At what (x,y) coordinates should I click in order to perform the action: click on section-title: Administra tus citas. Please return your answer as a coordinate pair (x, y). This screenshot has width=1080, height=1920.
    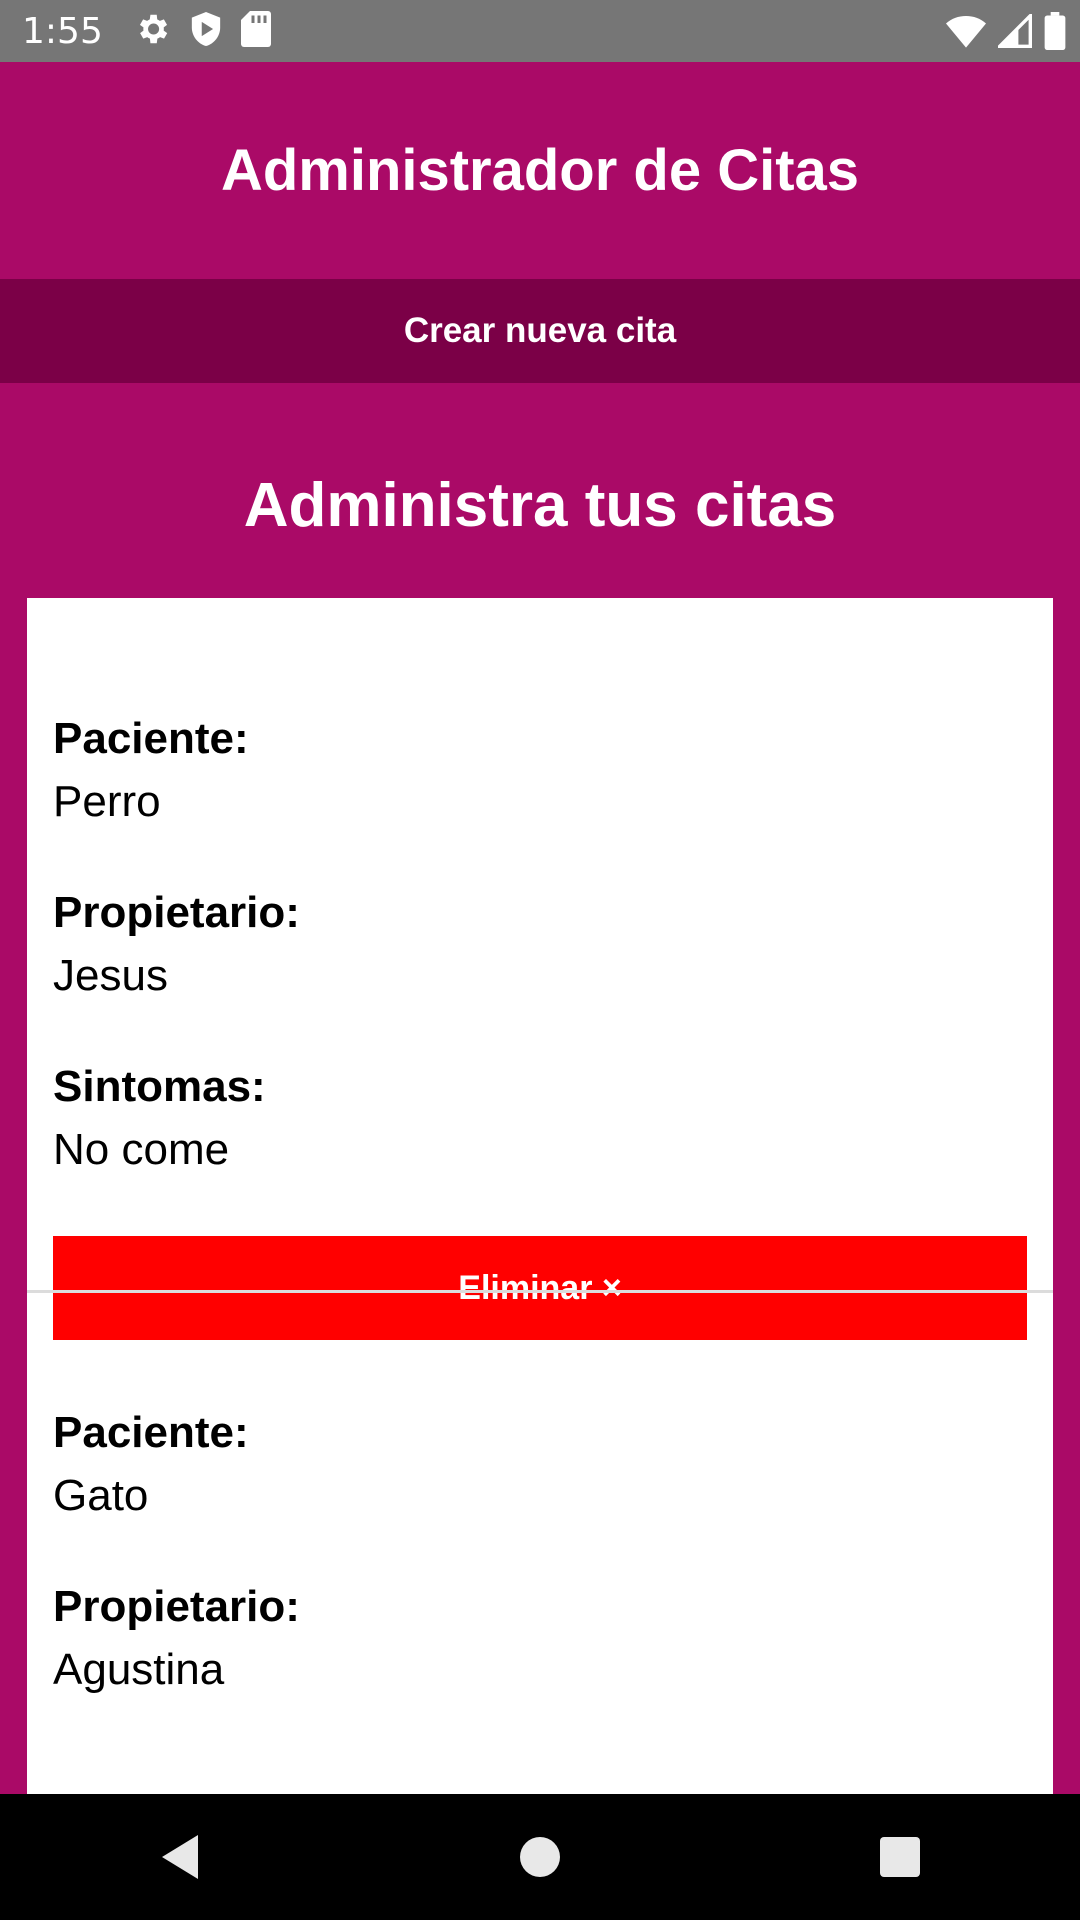
    Looking at the image, I should click on (540, 505).